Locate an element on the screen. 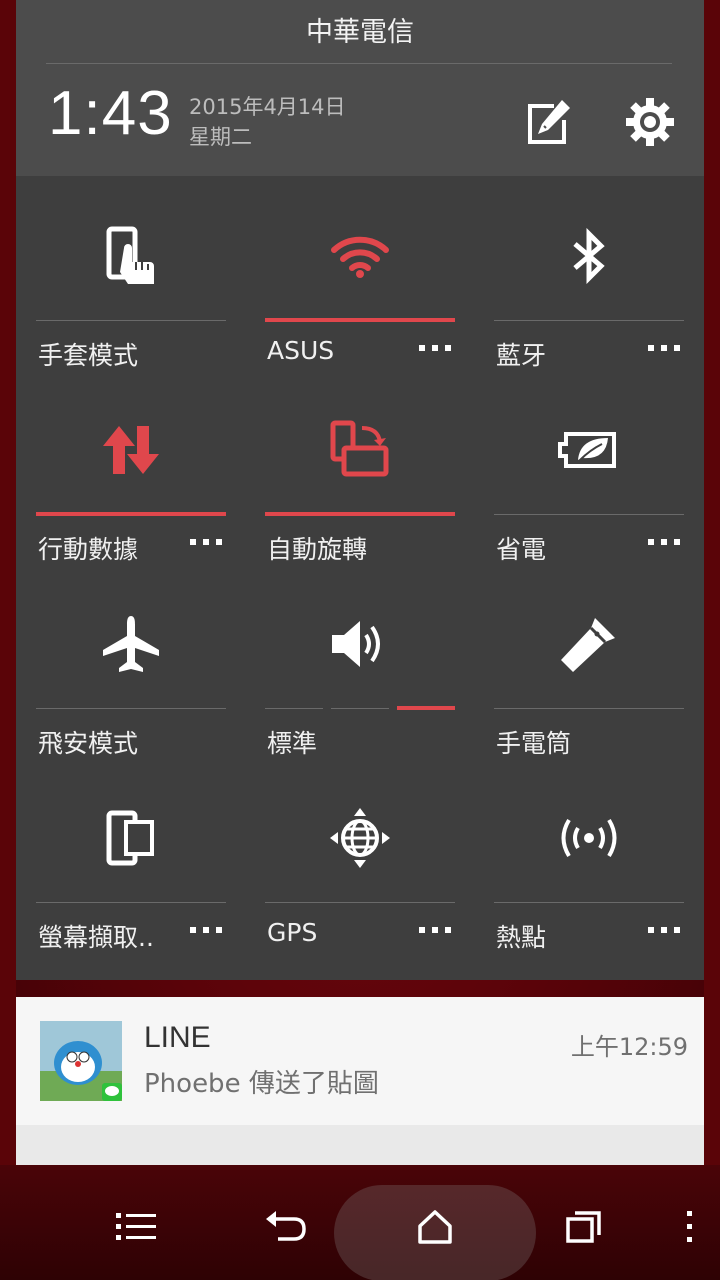 The width and height of the screenshot is (720, 1280). tile-glove-mode: 手套模式 is located at coordinates (131, 287).